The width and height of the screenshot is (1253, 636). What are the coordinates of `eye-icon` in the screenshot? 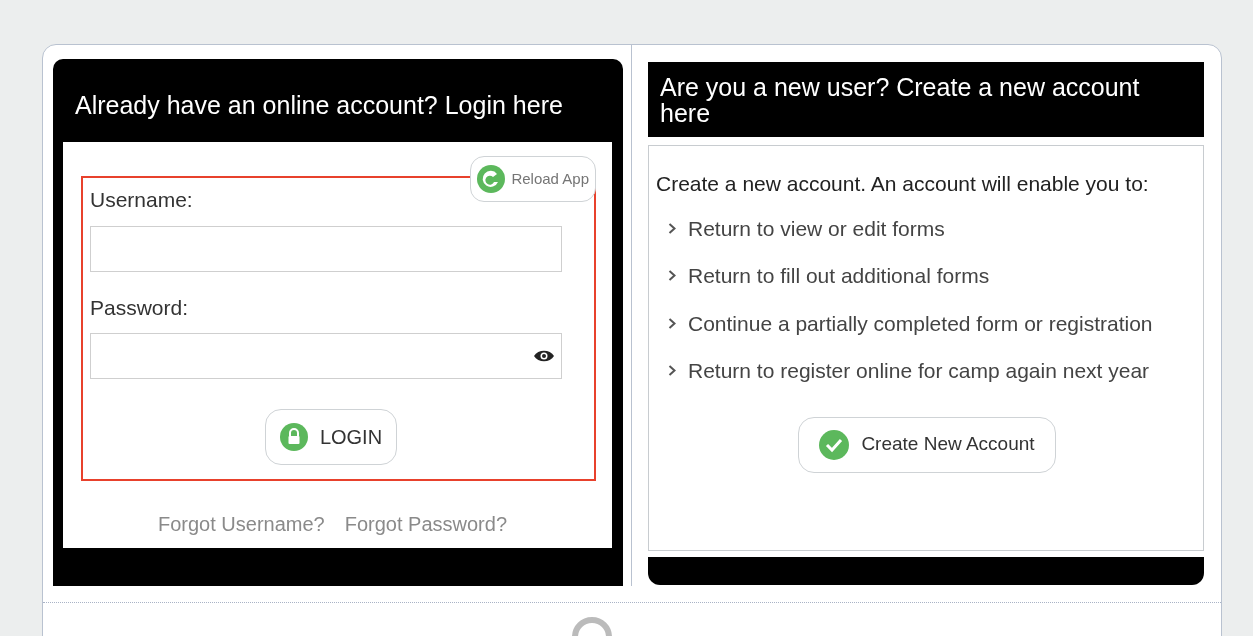 It's located at (544, 356).